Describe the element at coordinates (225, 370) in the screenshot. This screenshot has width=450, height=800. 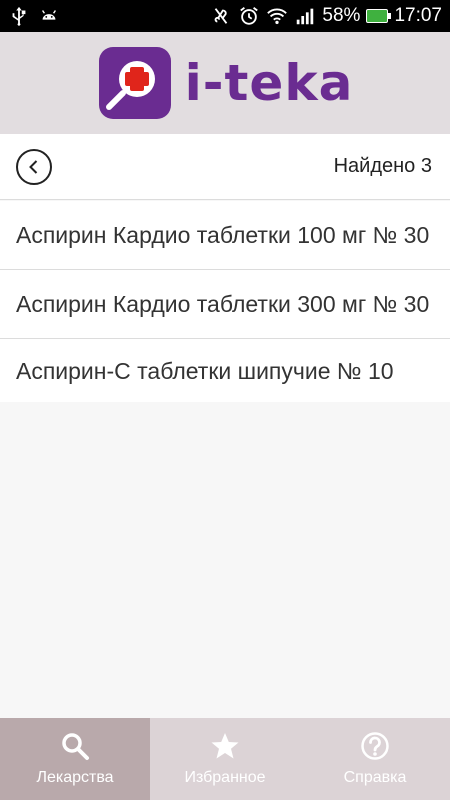
I see `result-item: Аспирин-С таблетки шипучие № 10` at that location.